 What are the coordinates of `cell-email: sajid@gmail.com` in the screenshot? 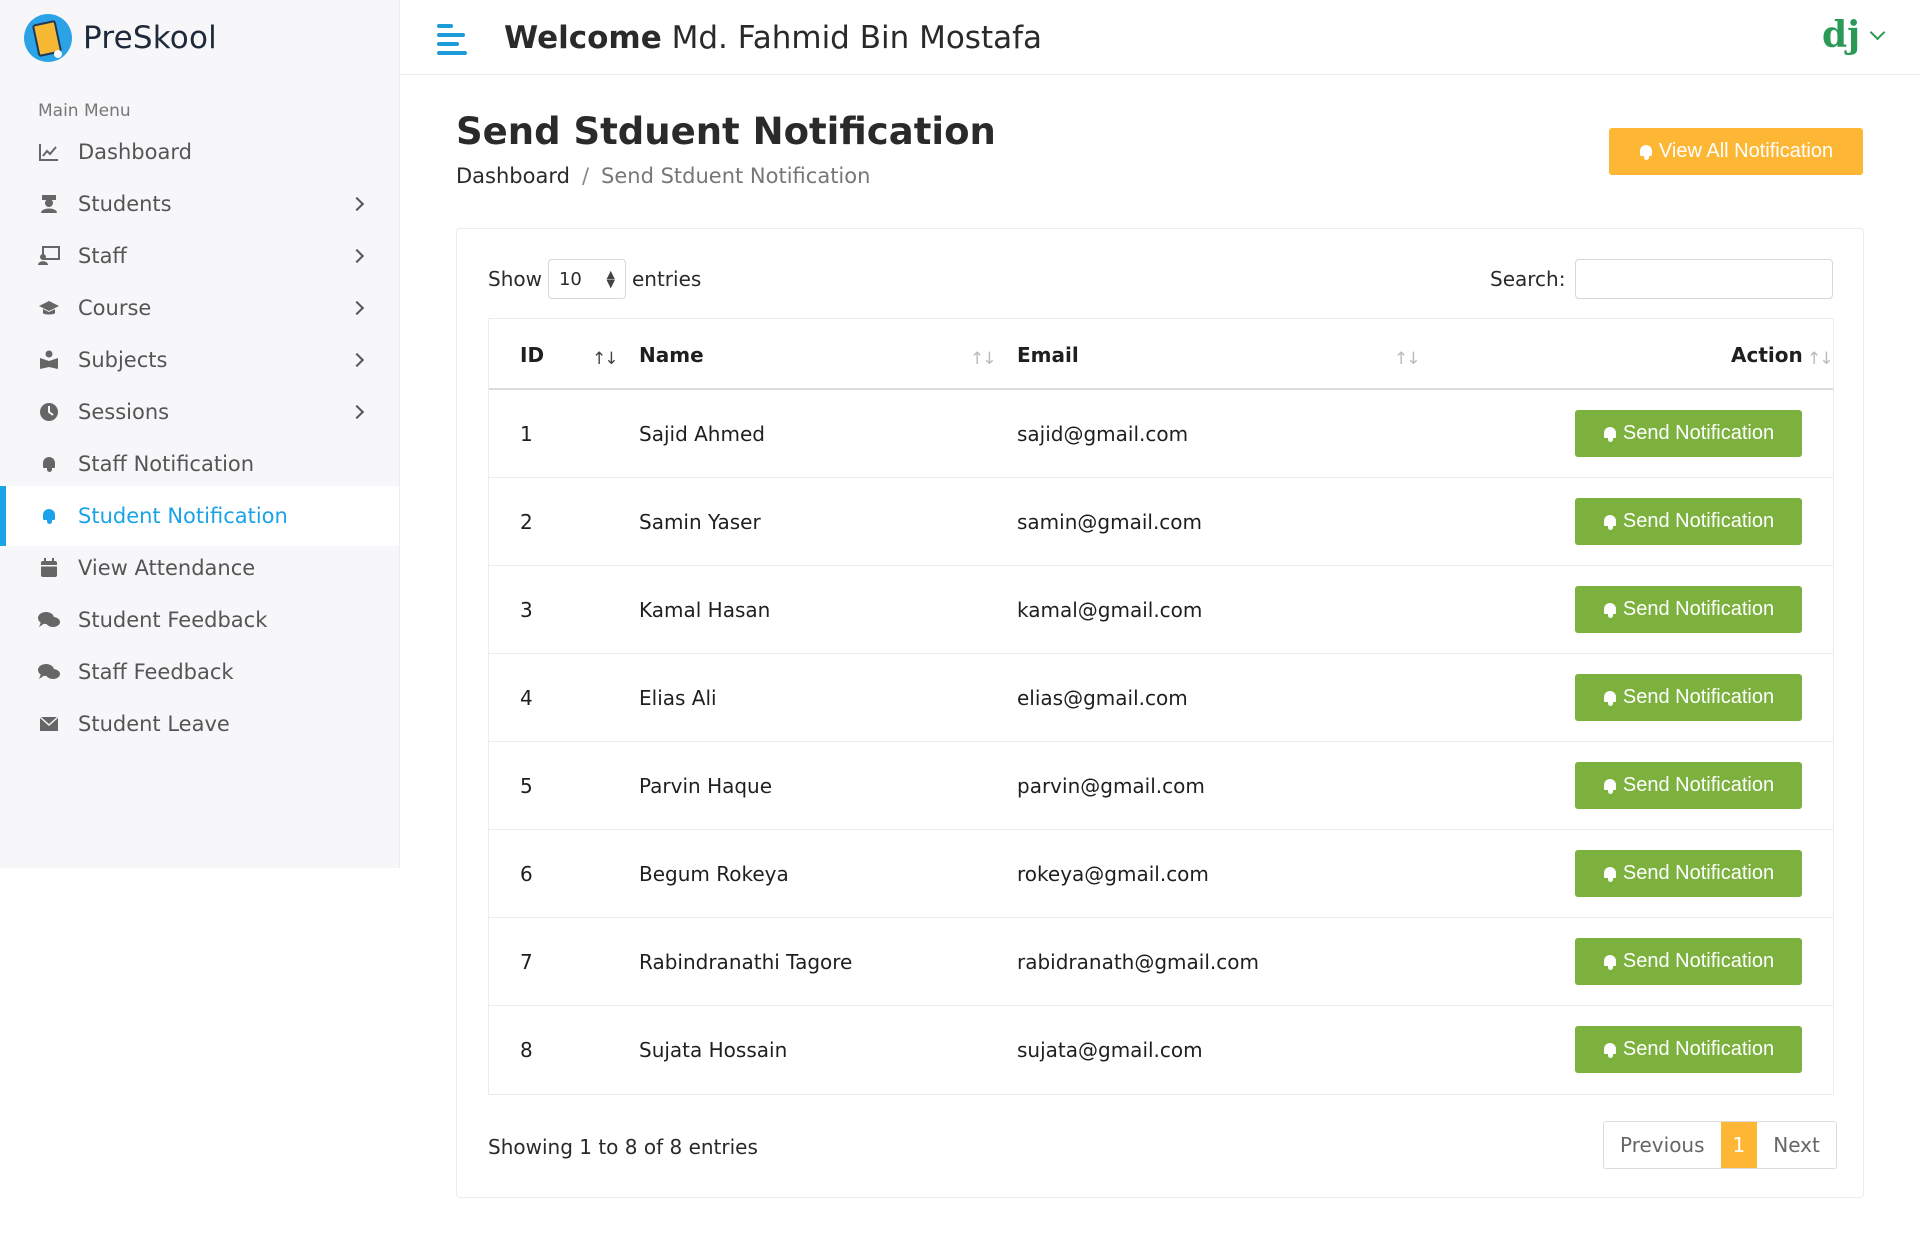 It's located at (1103, 434).